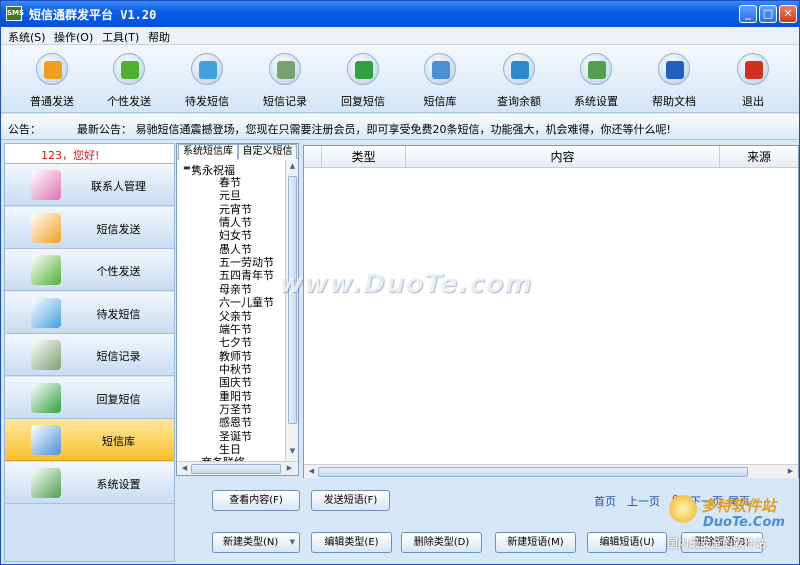  What do you see at coordinates (235, 436) in the screenshot?
I see `tree-node: 圣诞节` at bounding box center [235, 436].